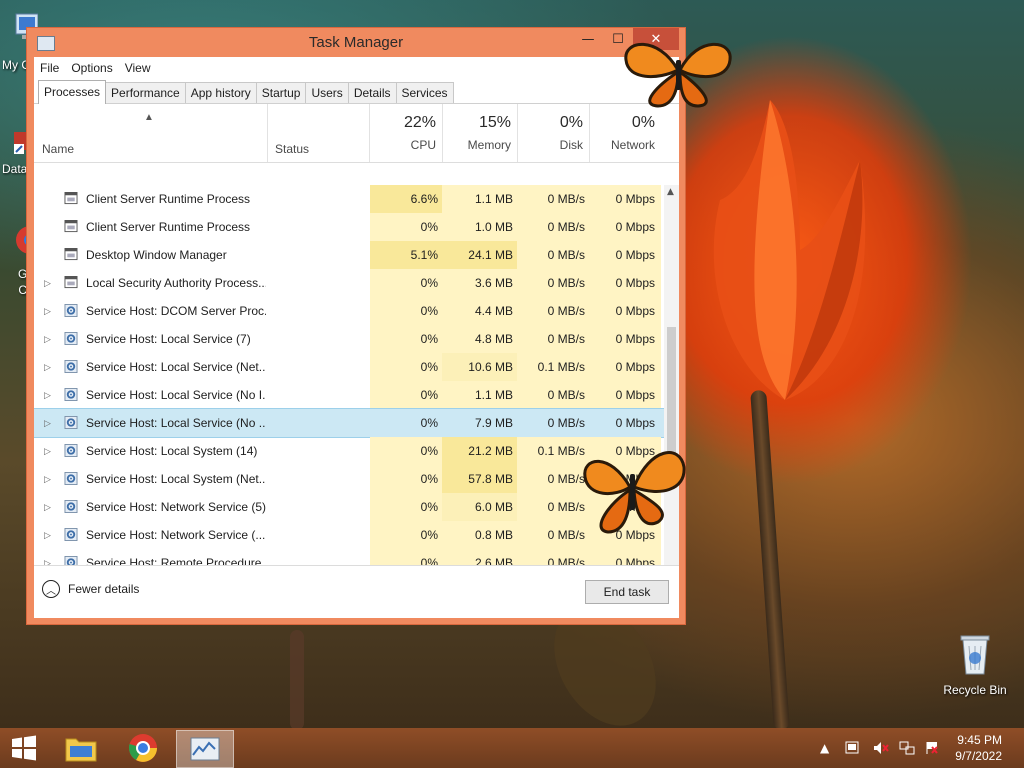 The image size is (1024, 768). What do you see at coordinates (978, 748) in the screenshot?
I see `system-clock: 9:45 PM 9/7/2022` at bounding box center [978, 748].